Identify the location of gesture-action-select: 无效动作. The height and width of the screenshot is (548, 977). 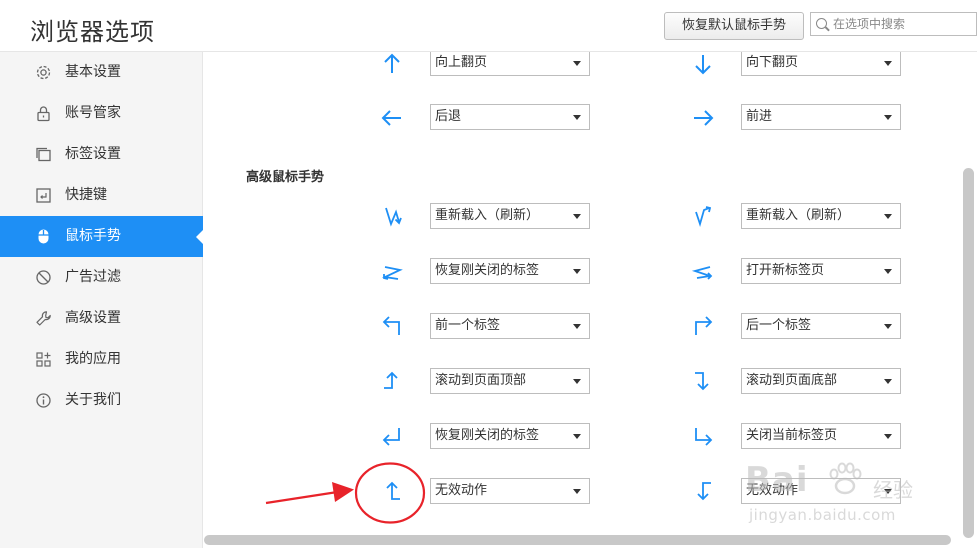
(510, 491).